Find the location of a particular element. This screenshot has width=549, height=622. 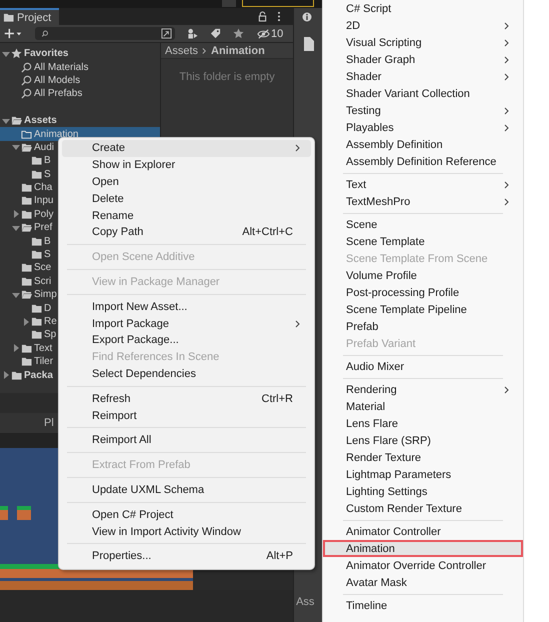

tree-item: All Materials is located at coordinates (61, 67).